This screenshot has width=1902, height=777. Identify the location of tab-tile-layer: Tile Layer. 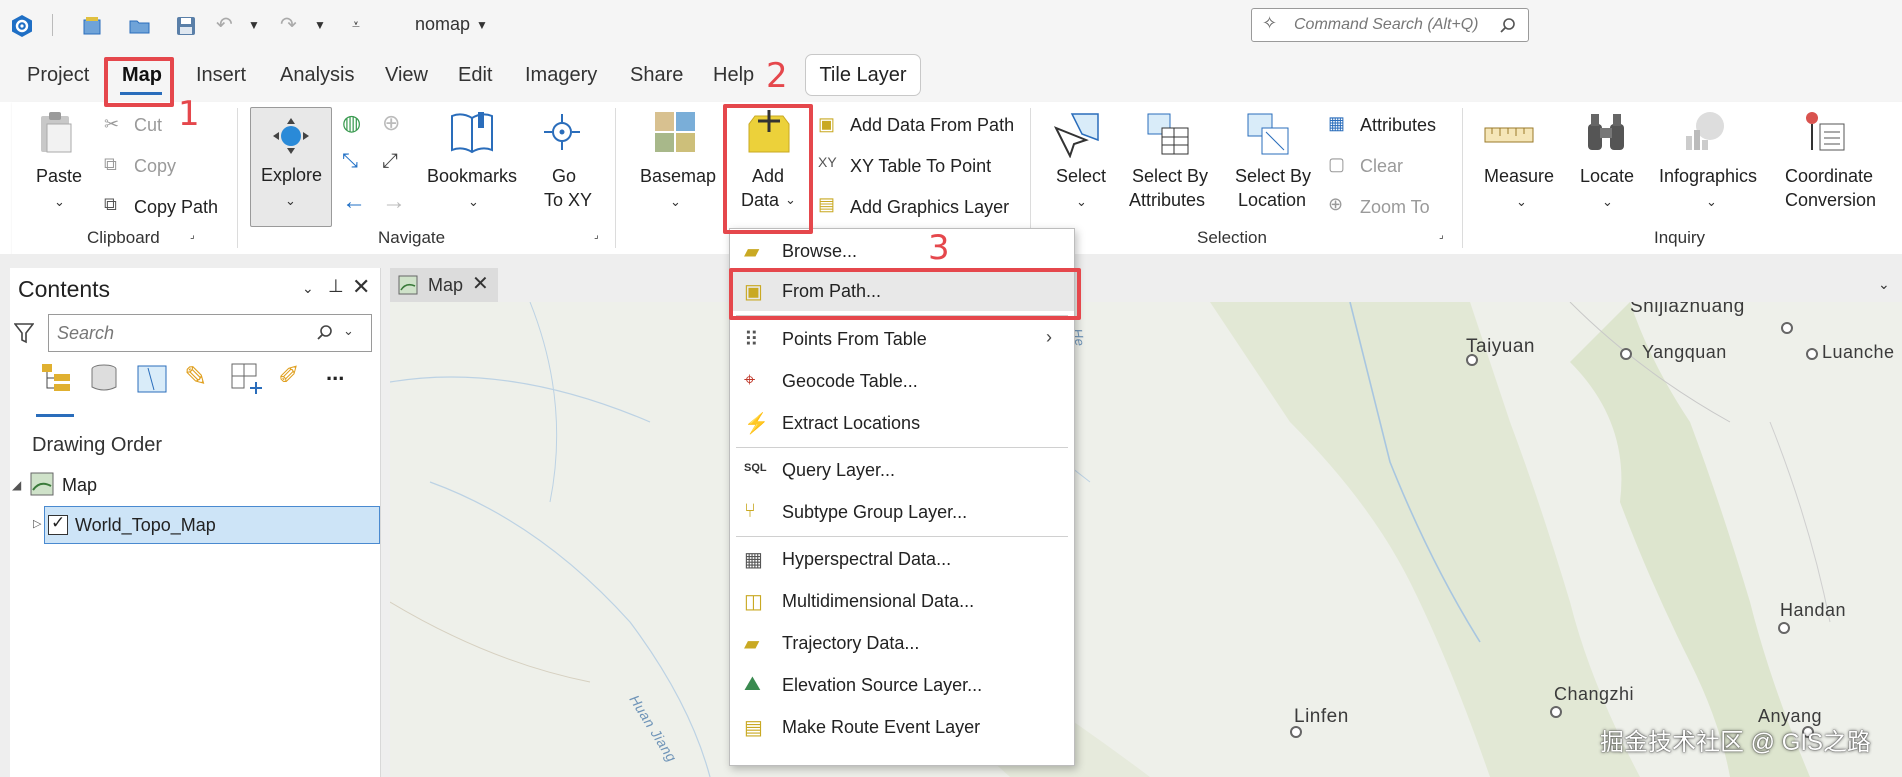
(863, 75).